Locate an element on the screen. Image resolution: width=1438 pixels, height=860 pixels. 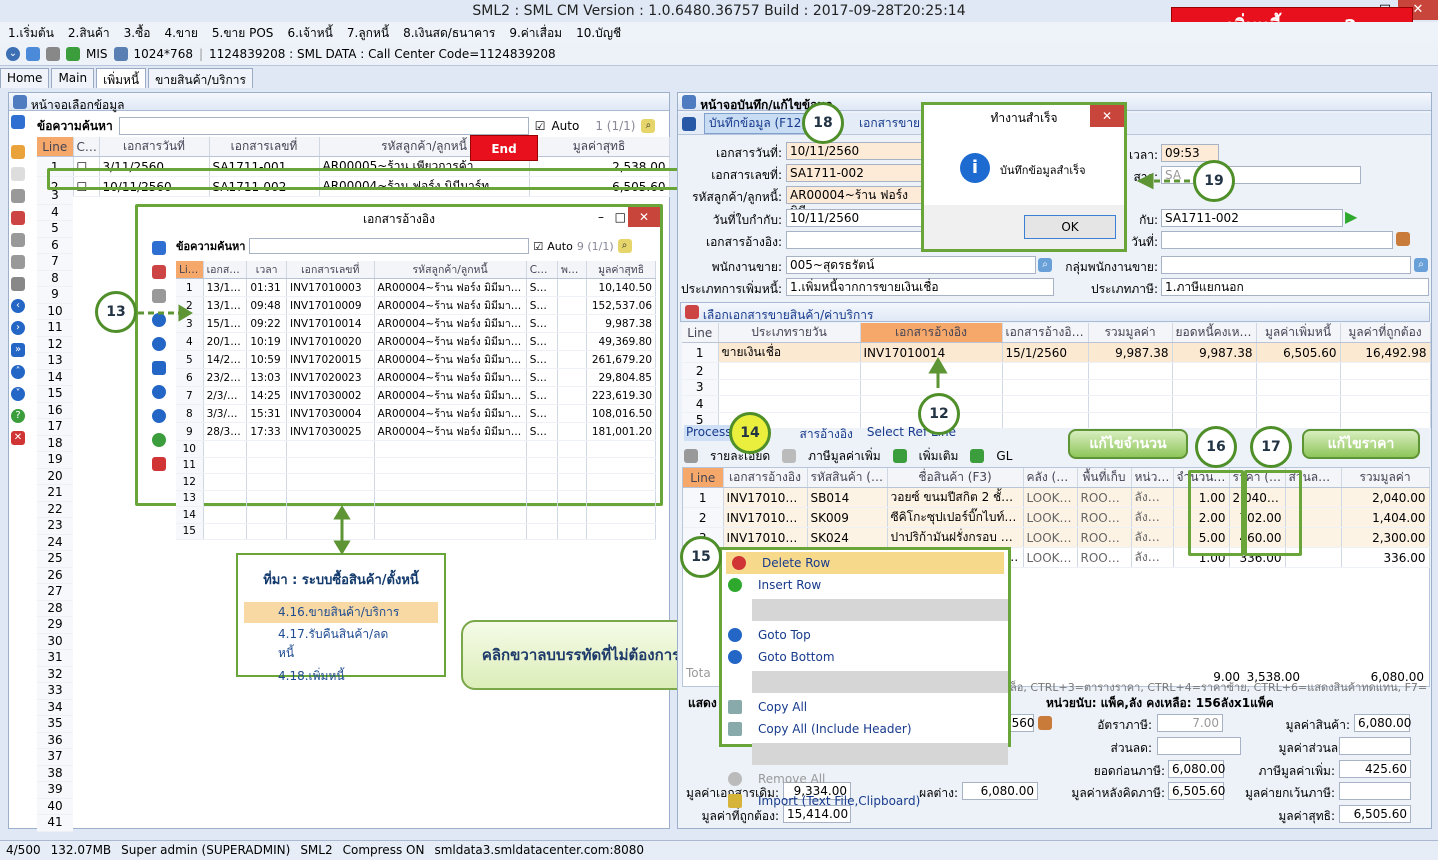
record-counter: 4/500 is located at coordinates (23, 850).